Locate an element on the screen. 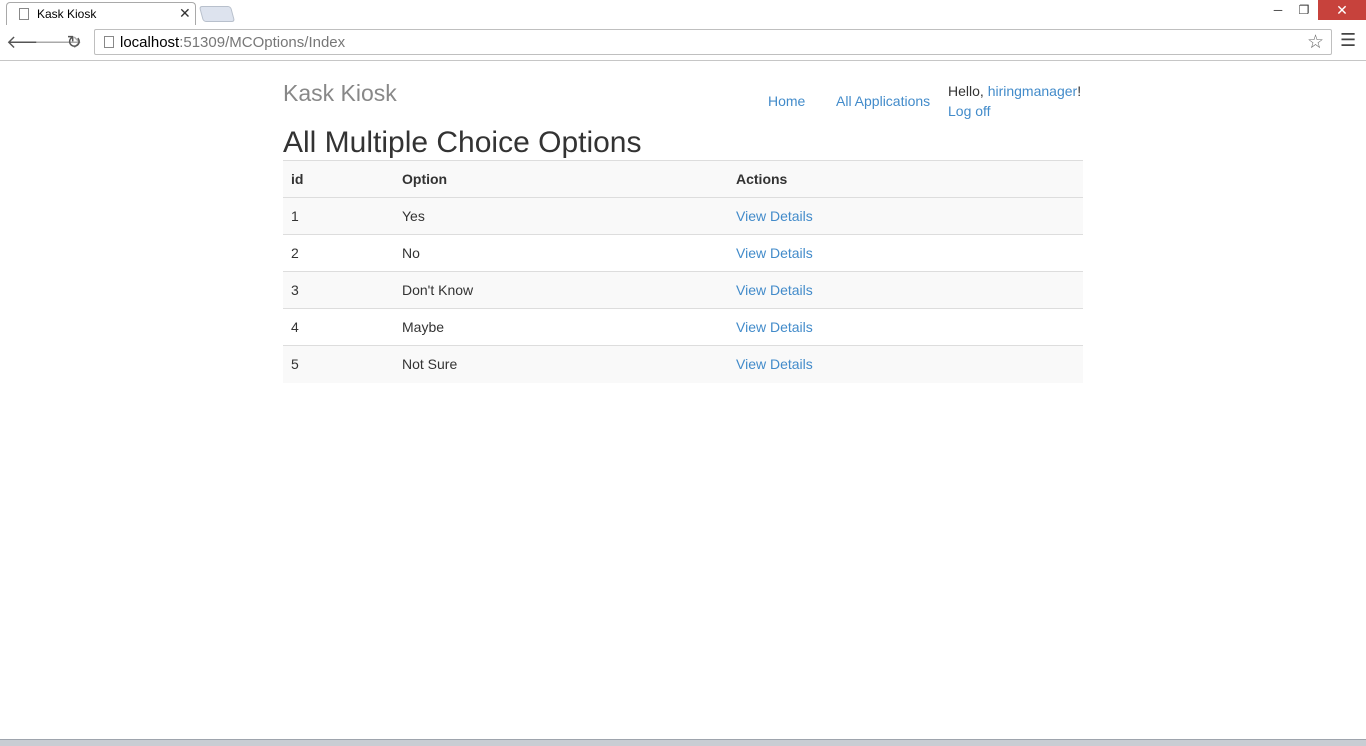 This screenshot has width=1366, height=746. cell-id: 2 is located at coordinates (338, 253).